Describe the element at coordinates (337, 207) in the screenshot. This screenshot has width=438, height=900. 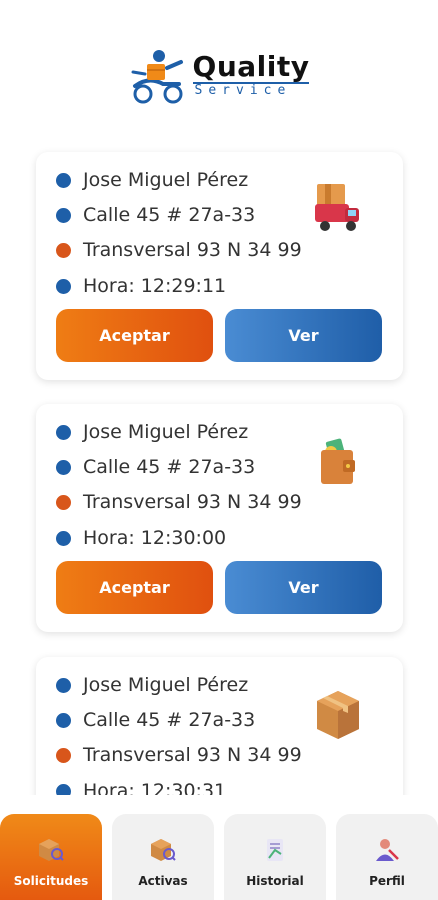
I see `delivery-truck-icon` at that location.